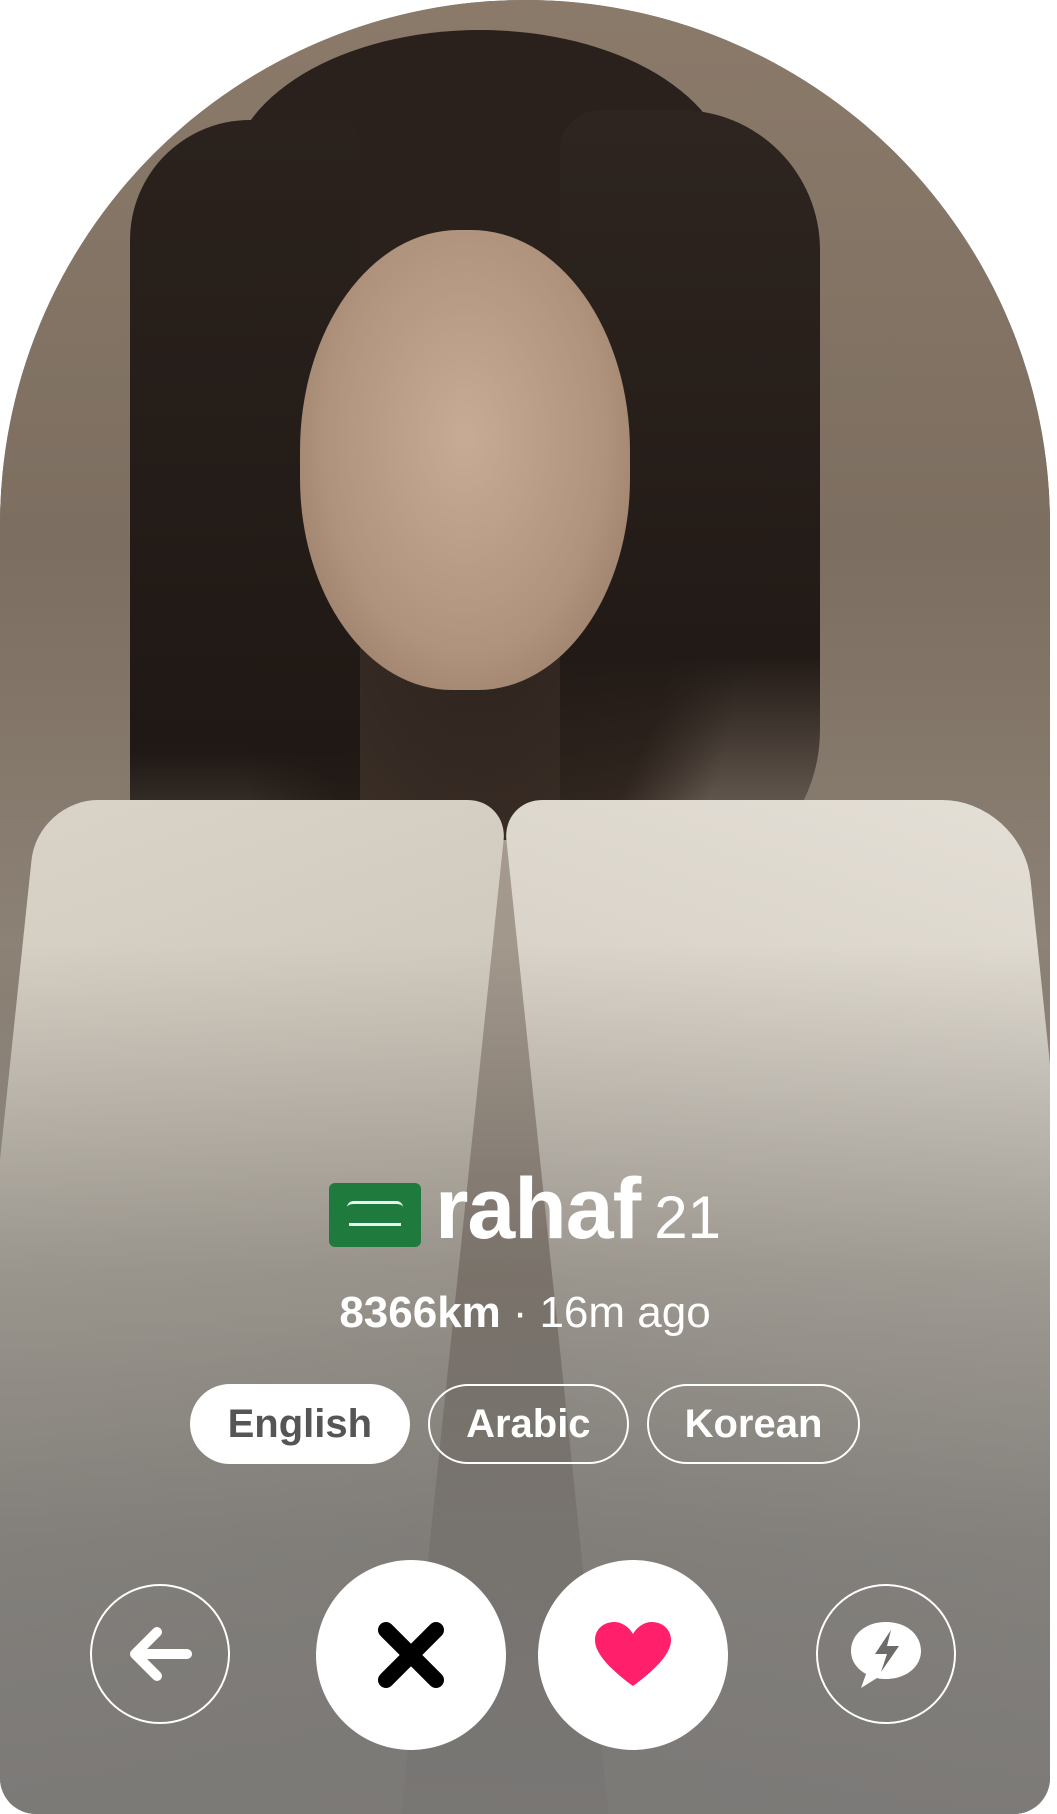 This screenshot has width=1057, height=1814. Describe the element at coordinates (537, 1209) in the screenshot. I see `profile-name: rahaf` at that location.